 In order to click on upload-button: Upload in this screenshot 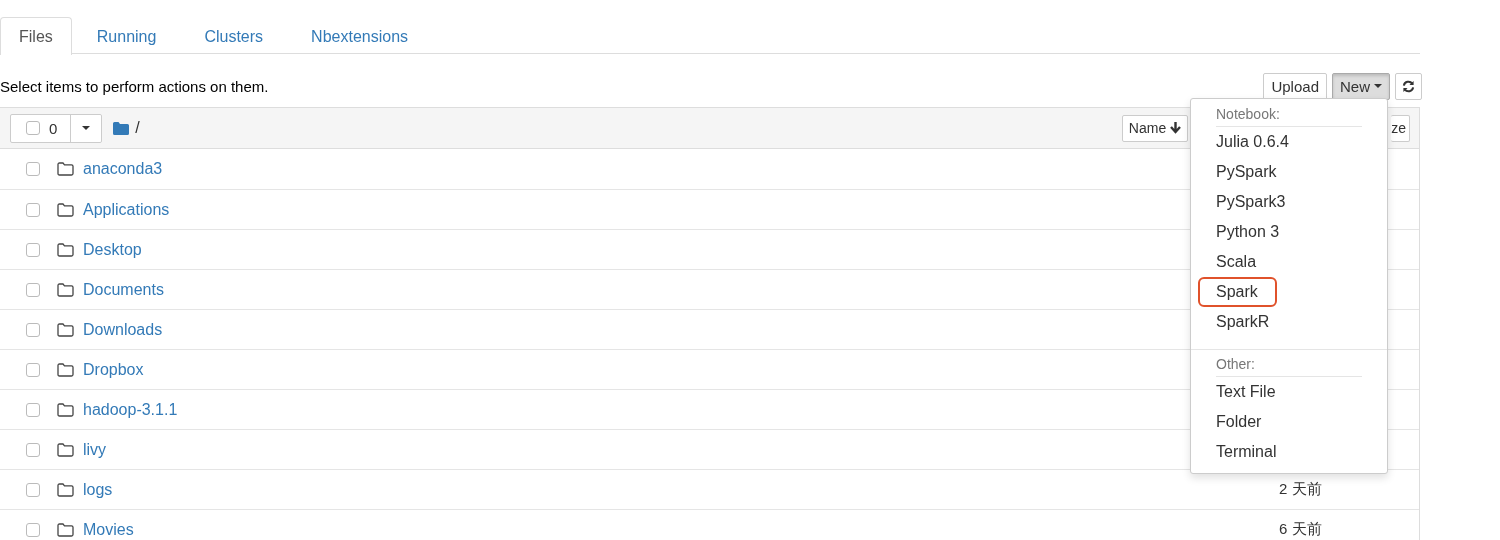, I will do `click(1295, 86)`.